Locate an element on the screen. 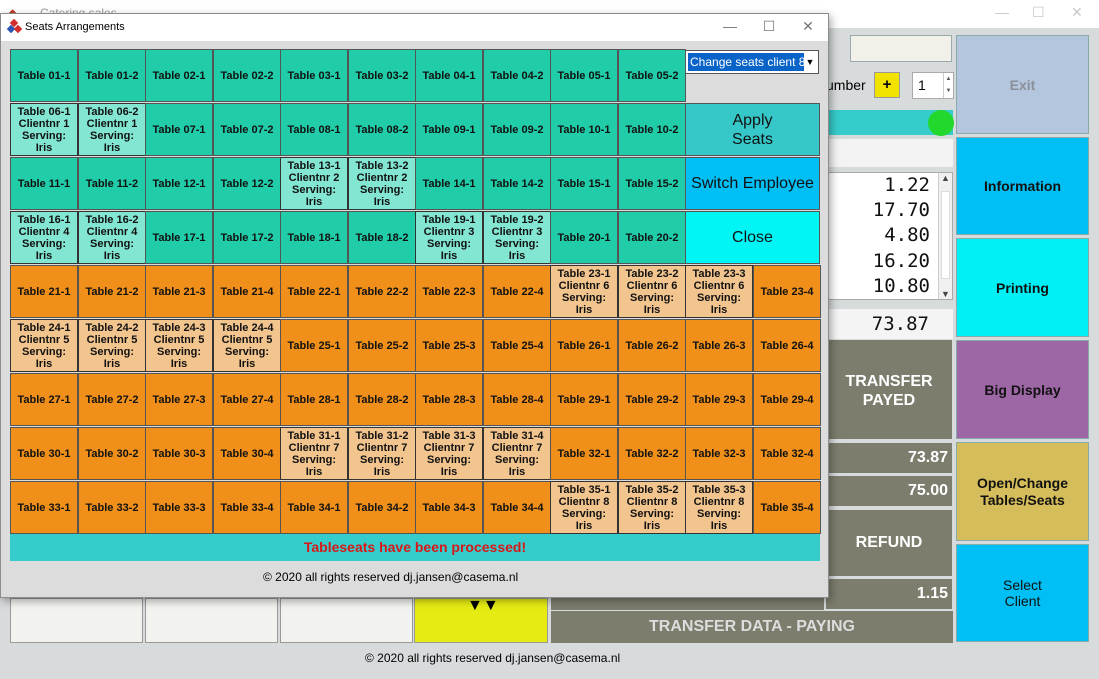  minimize-icon: — is located at coordinates (1002, 12).